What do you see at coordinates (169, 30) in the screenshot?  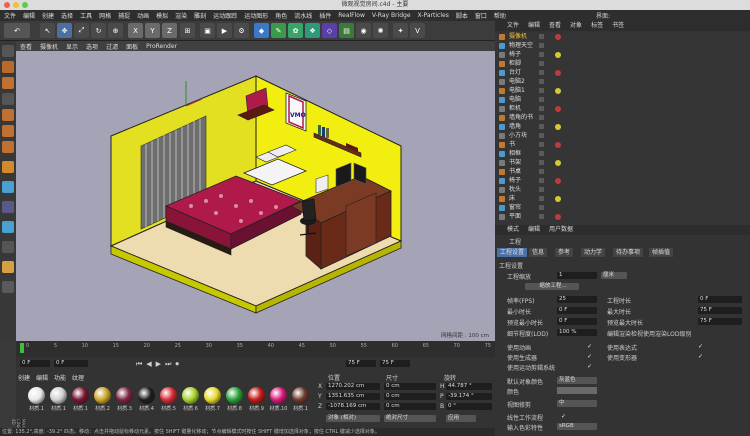 I see `z-axis-icon: Z` at bounding box center [169, 30].